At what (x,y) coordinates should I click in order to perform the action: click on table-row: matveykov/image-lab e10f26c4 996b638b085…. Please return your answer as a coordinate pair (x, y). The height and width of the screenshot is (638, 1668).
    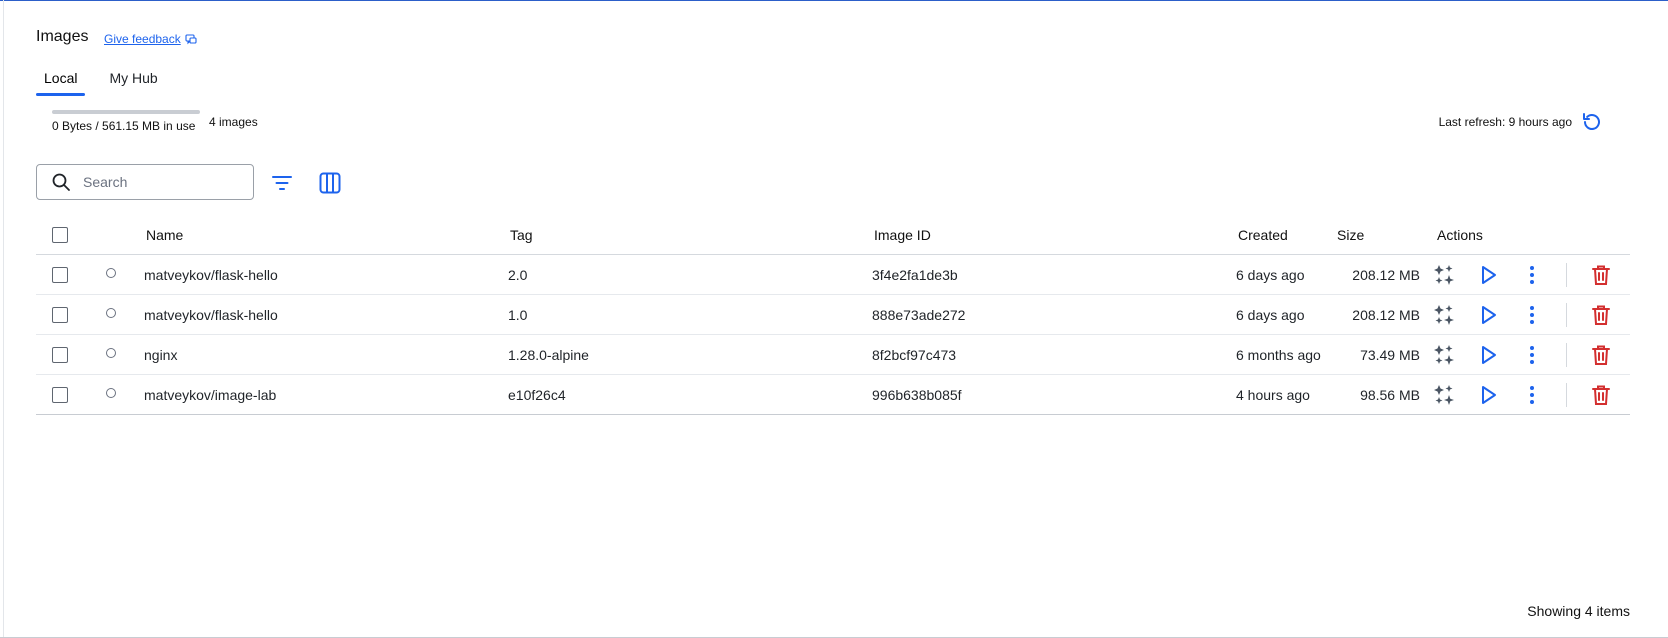
    Looking at the image, I should click on (833, 395).